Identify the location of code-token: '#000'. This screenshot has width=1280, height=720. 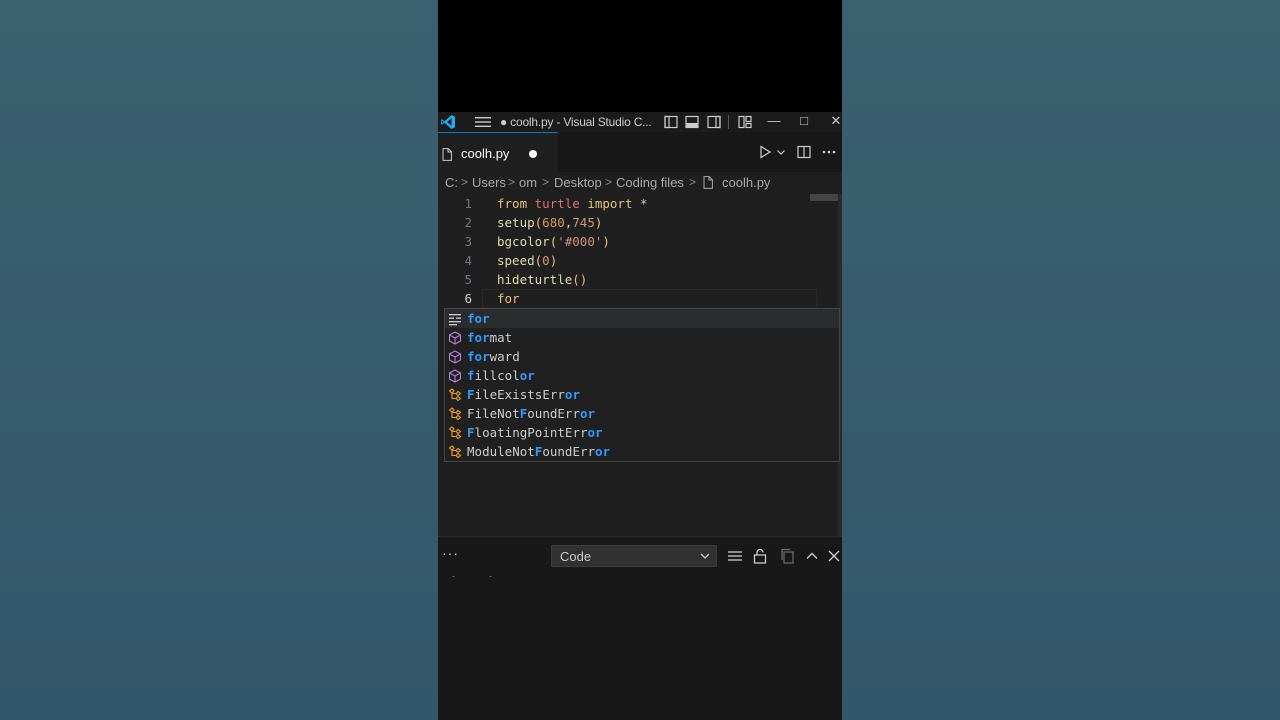
(580, 241).